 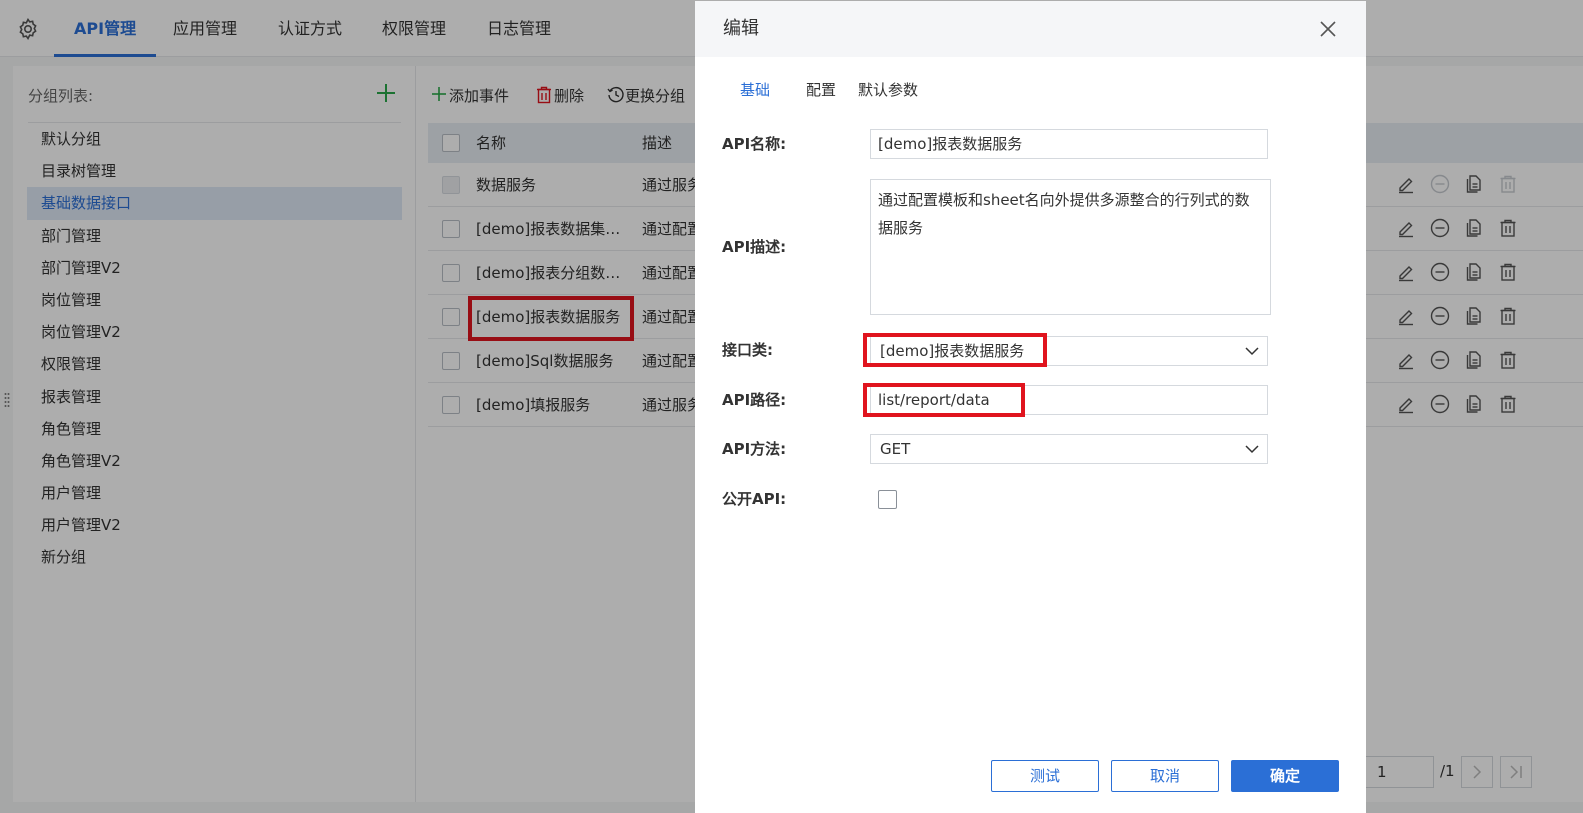 What do you see at coordinates (1070, 247) in the screenshot?
I see `api-desc-textarea: 通过配置模板和sheet名向外提供多源整合的行列式的数据服务` at bounding box center [1070, 247].